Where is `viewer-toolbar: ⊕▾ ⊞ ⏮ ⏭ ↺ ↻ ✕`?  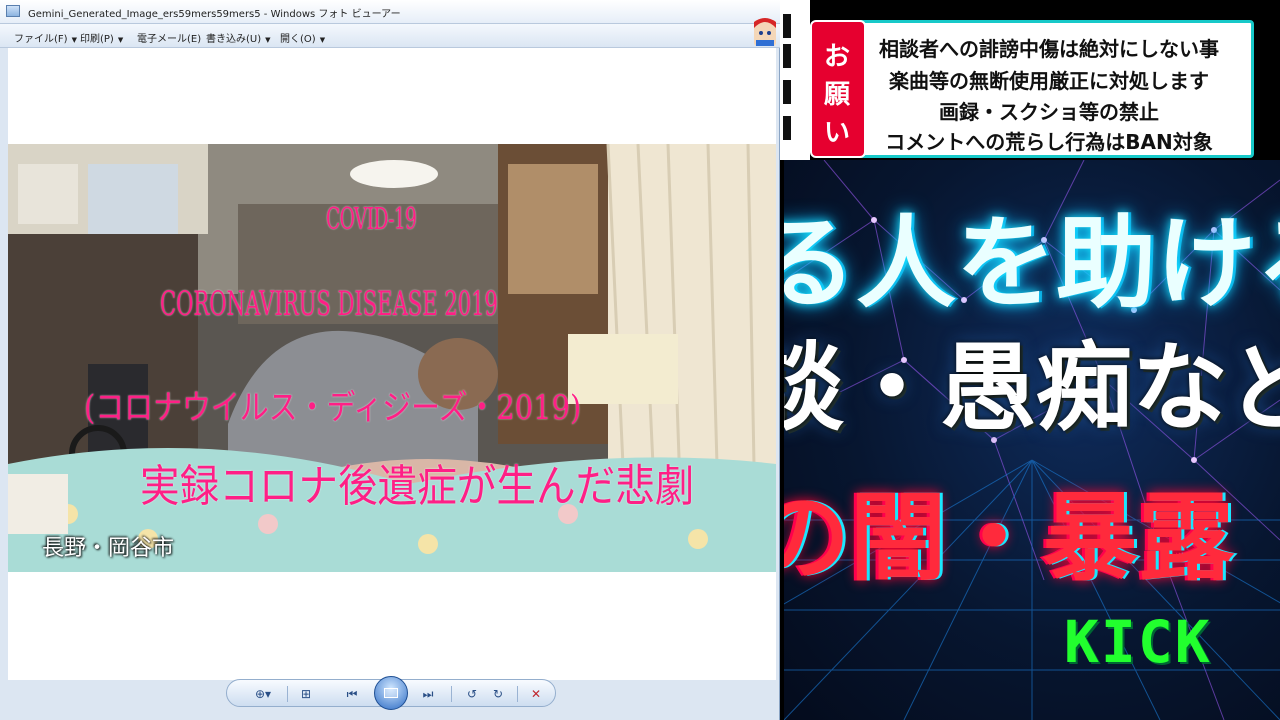
viewer-toolbar: ⊕▾ ⊞ ⏮ ⏭ ↺ ↻ ✕ is located at coordinates (391, 693).